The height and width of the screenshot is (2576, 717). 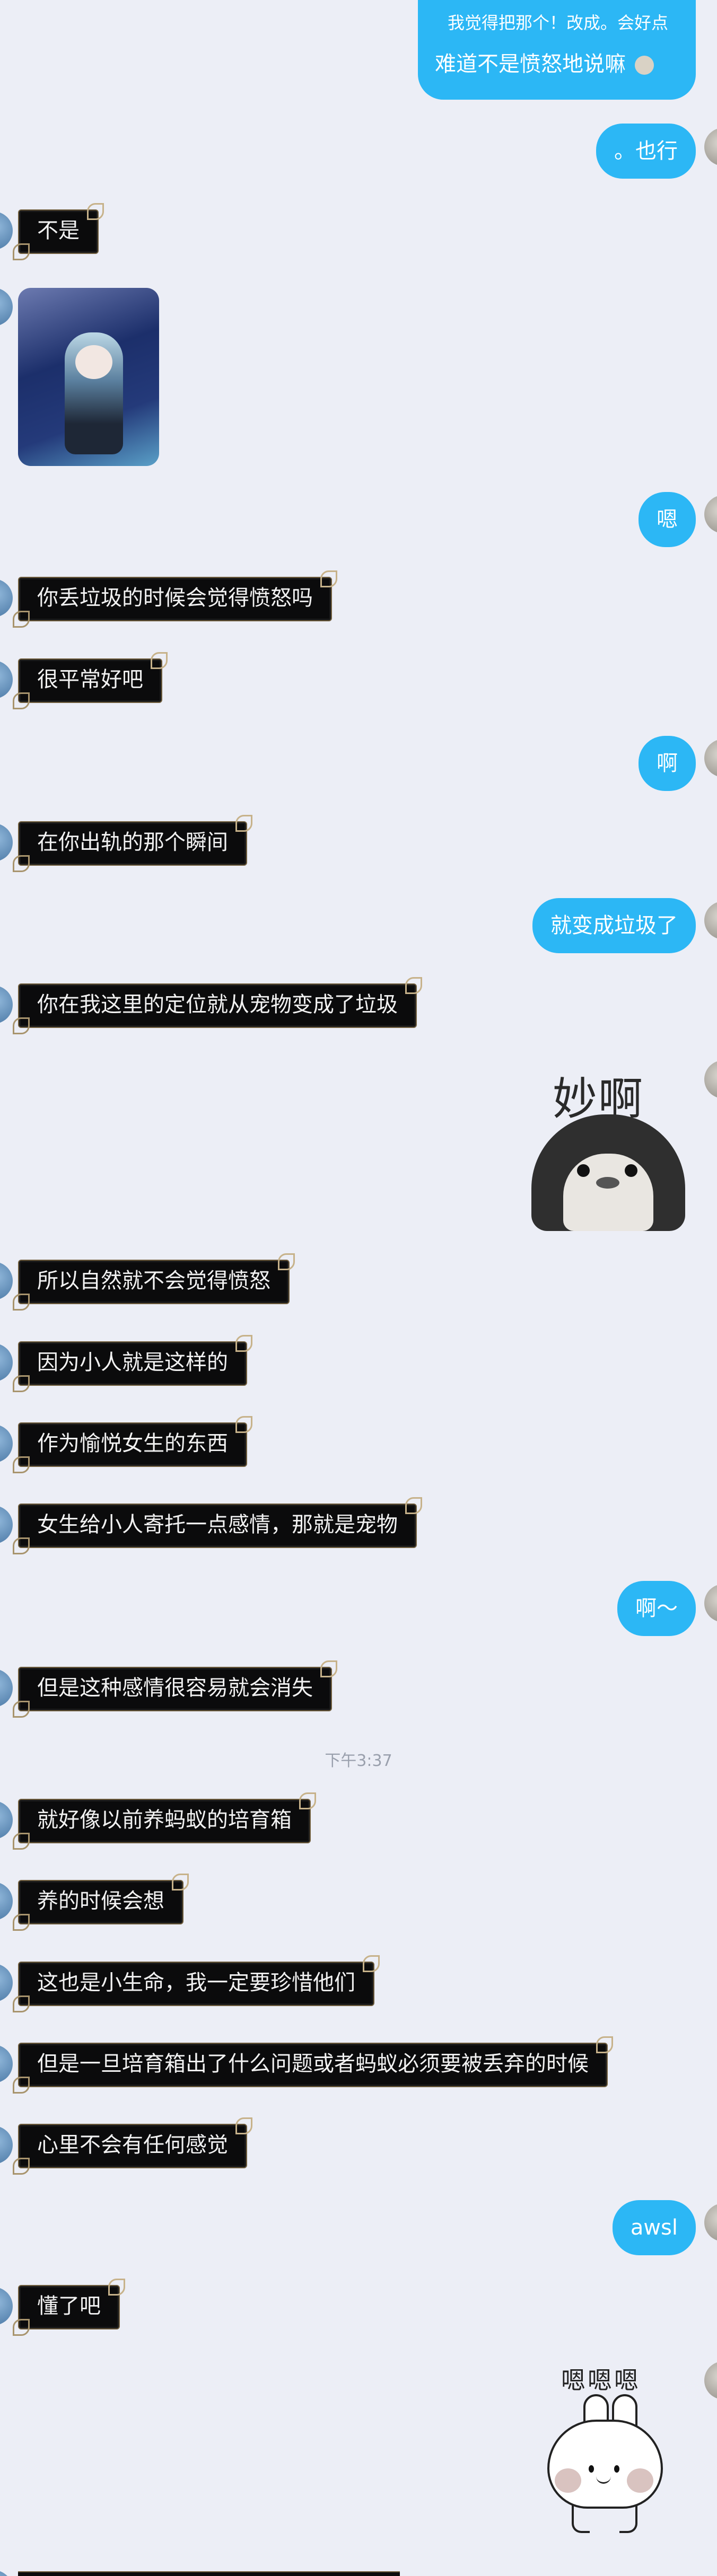 What do you see at coordinates (217, 1005) in the screenshot?
I see `message-bubble-received: 你在我这里的定位就从宠物变成了垃圾` at bounding box center [217, 1005].